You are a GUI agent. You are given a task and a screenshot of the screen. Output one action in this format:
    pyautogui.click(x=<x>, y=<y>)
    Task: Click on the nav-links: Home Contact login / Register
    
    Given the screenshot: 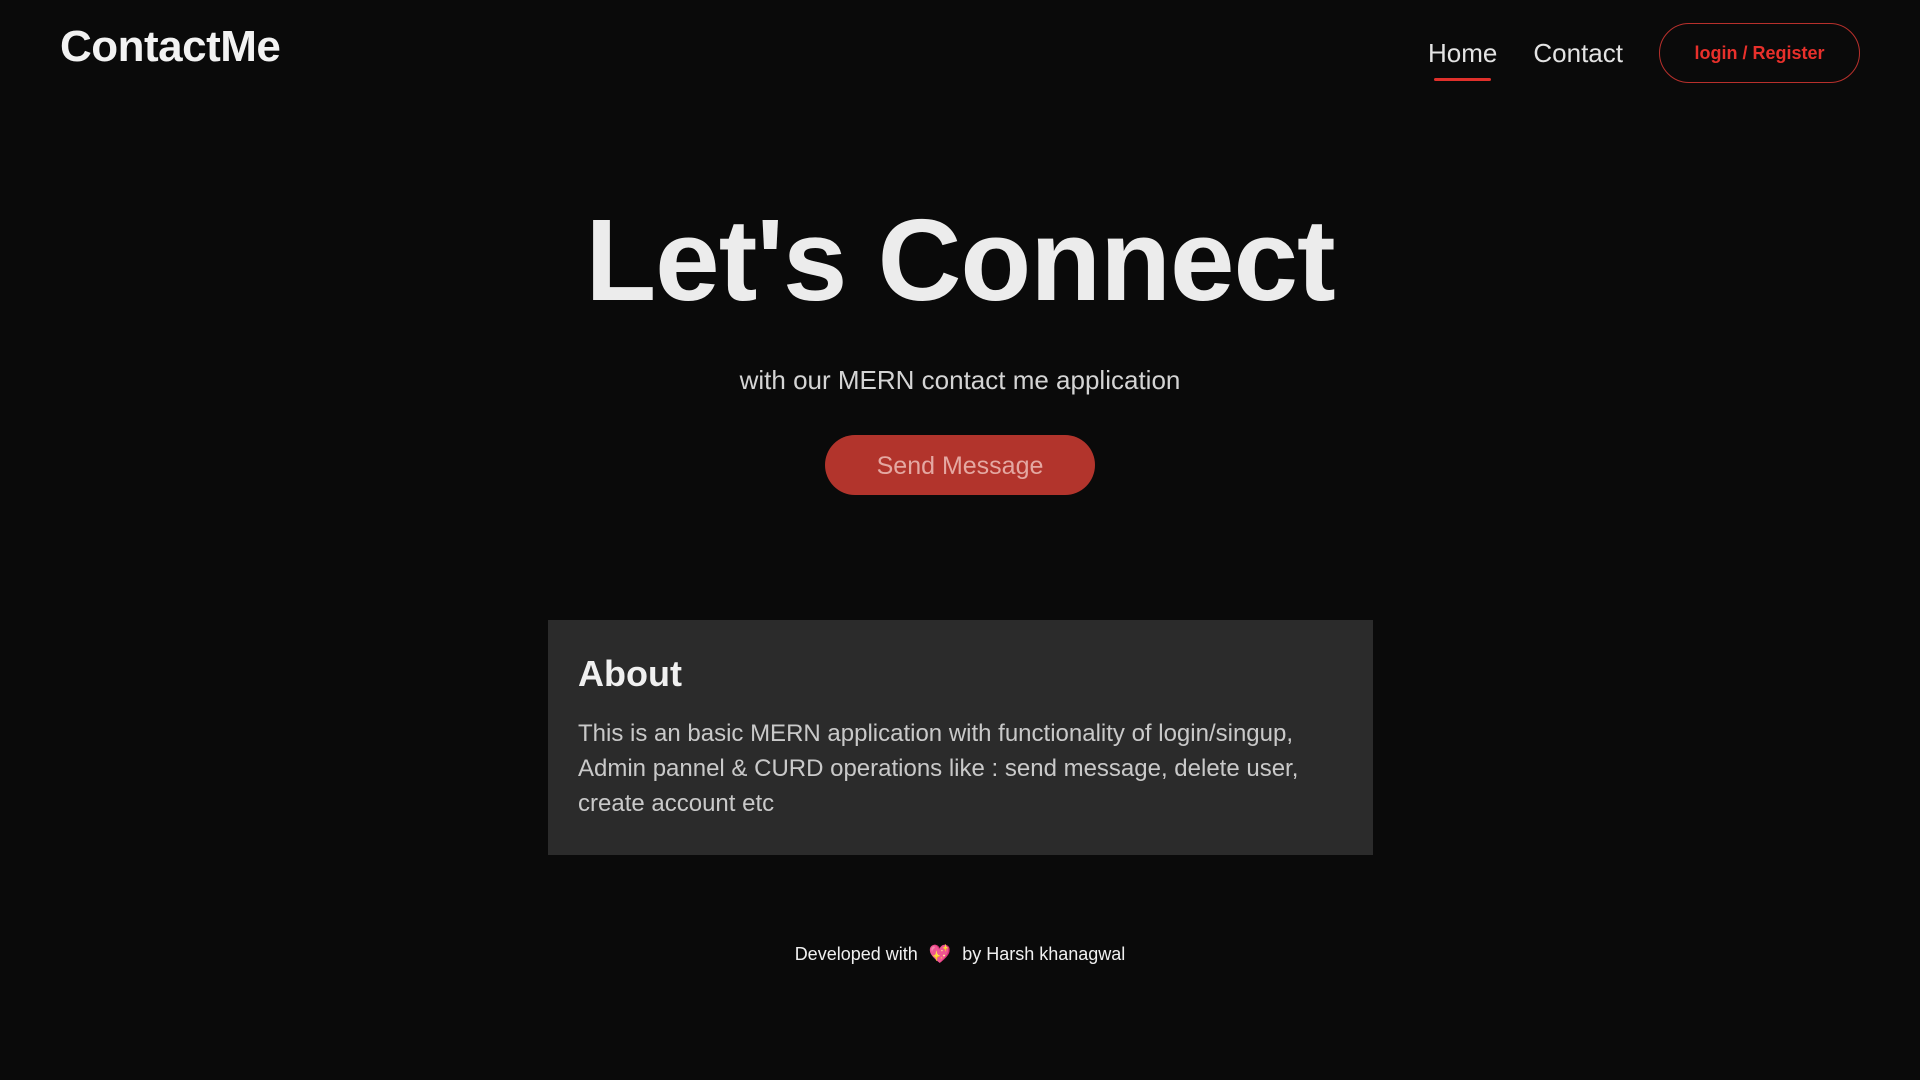 What is the action you would take?
    pyautogui.click(x=1644, y=53)
    